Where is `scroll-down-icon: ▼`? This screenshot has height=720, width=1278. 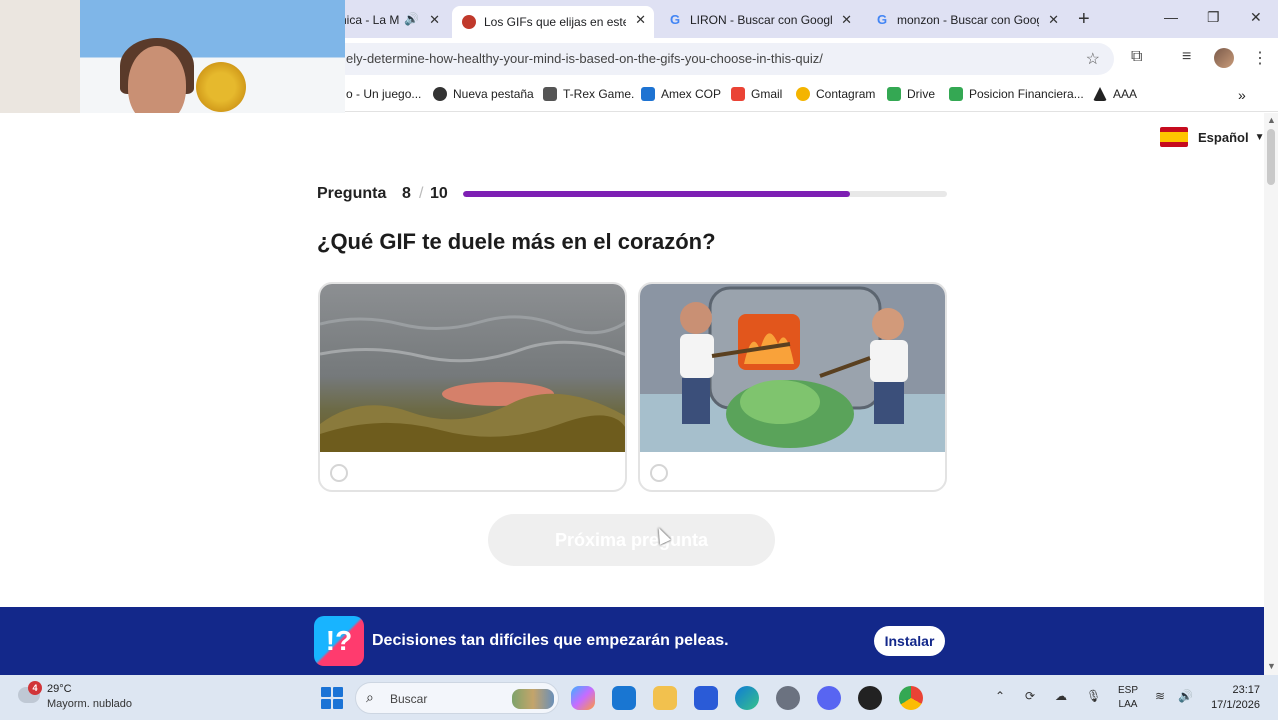 scroll-down-icon: ▼ is located at coordinates (1271, 666).